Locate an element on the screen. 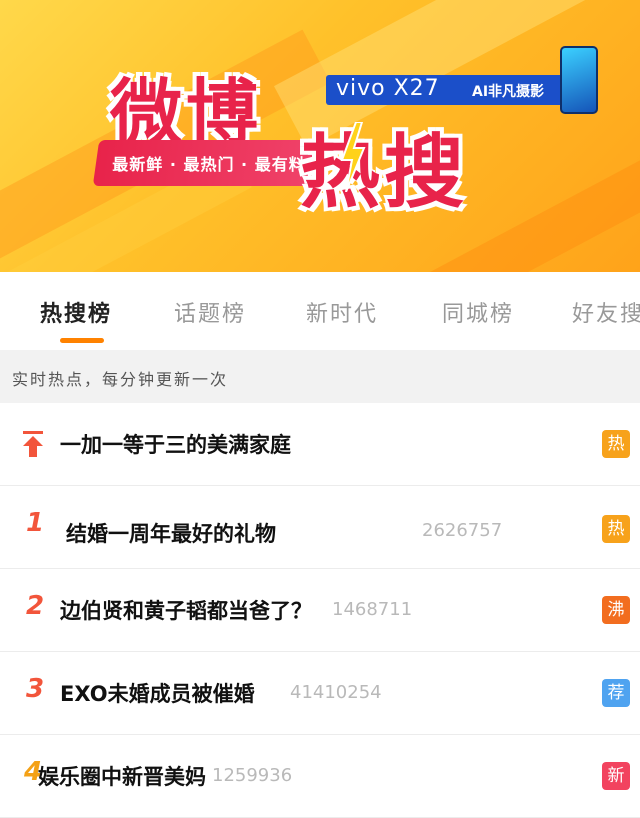 The width and height of the screenshot is (640, 818). active-tab-indicator is located at coordinates (82, 340).